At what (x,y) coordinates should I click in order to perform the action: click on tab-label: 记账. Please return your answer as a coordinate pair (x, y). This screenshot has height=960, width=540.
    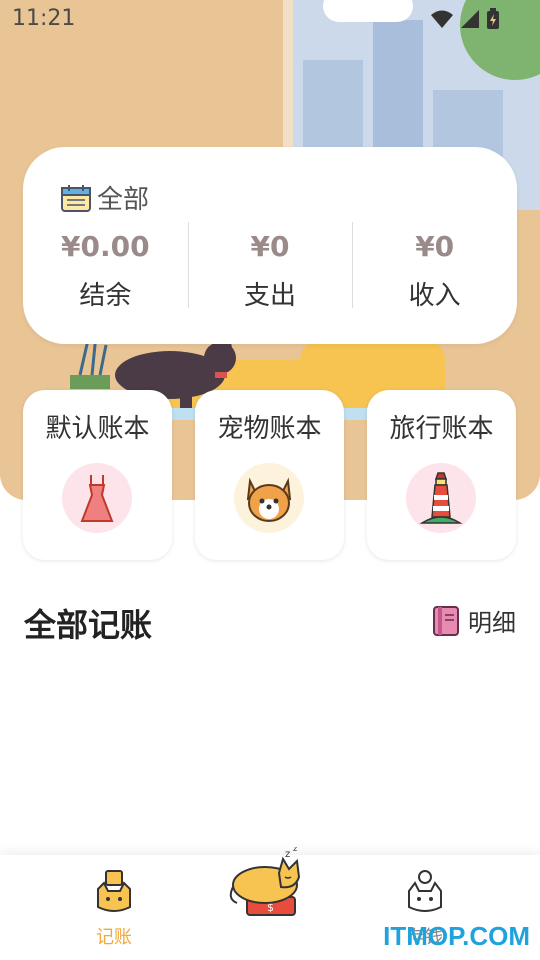
    Looking at the image, I should click on (114, 937).